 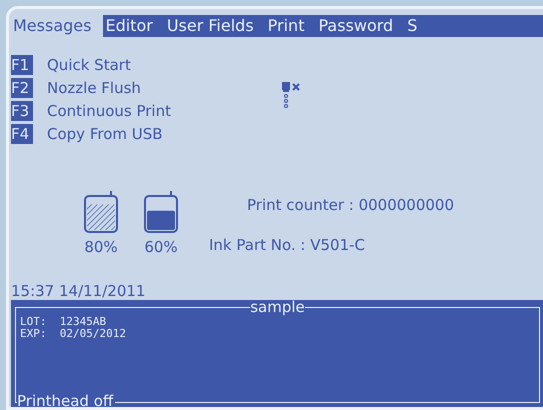 I want to click on print-counter: Print counter : 0000000000, so click(x=350, y=205).